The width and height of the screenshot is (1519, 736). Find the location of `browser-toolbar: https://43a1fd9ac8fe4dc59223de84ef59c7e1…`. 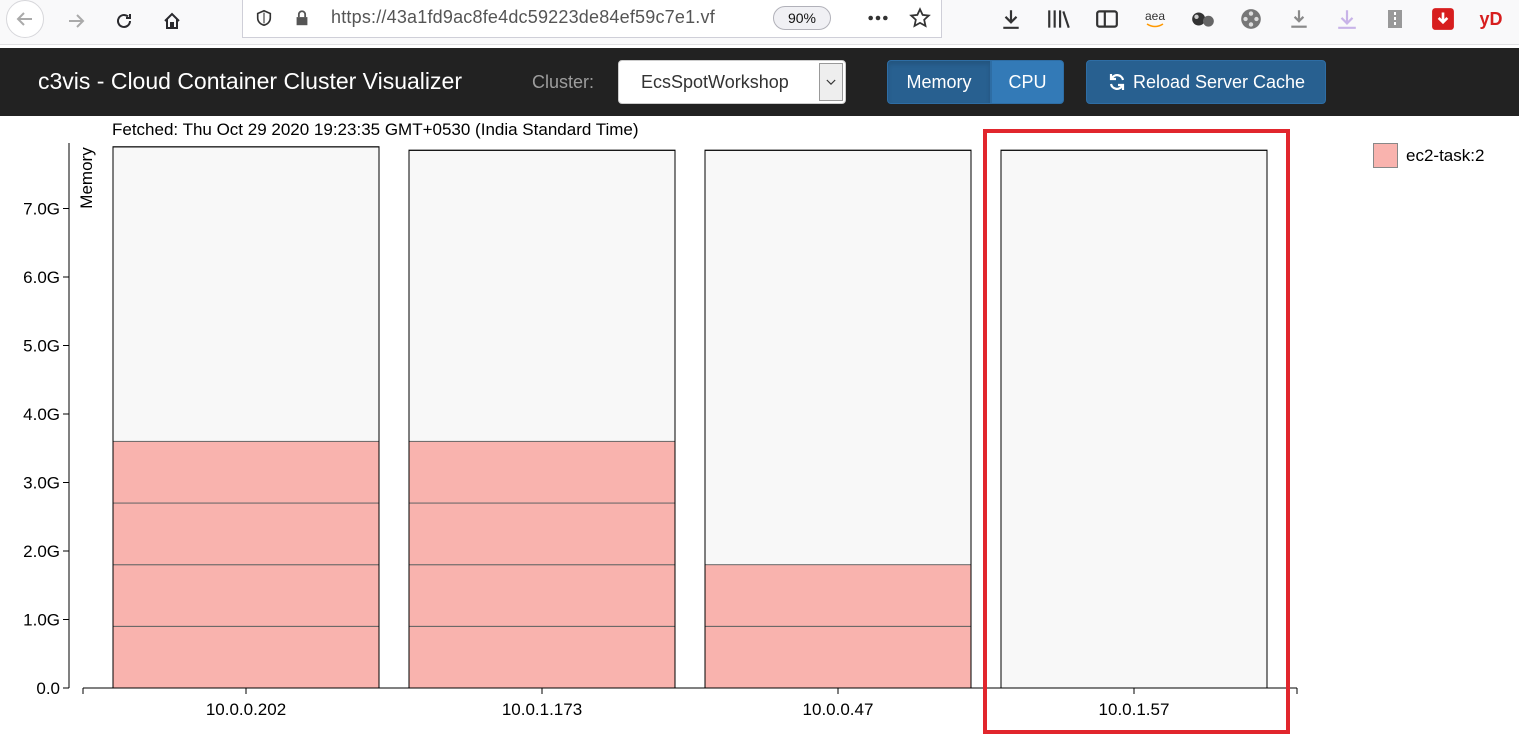

browser-toolbar: https://43a1fd9ac8fe4dc59223de84ef59c7e1… is located at coordinates (759, 22).